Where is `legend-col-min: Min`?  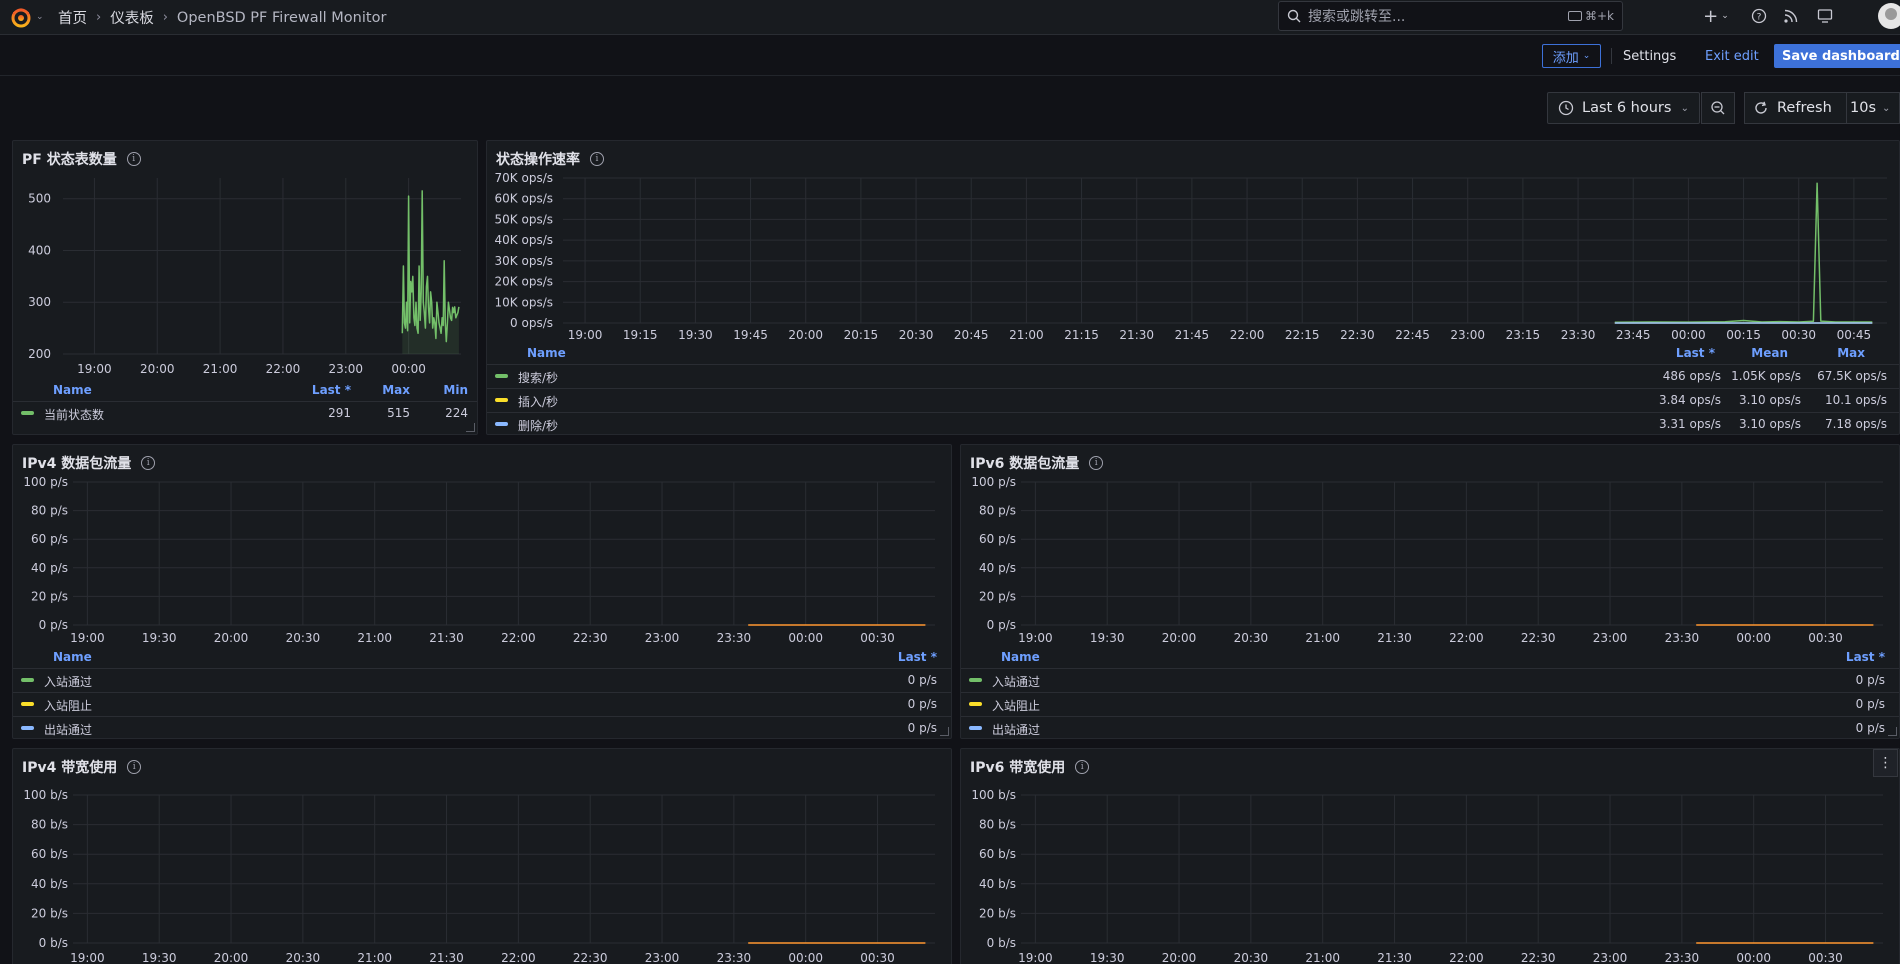
legend-col-min: Min is located at coordinates (455, 390).